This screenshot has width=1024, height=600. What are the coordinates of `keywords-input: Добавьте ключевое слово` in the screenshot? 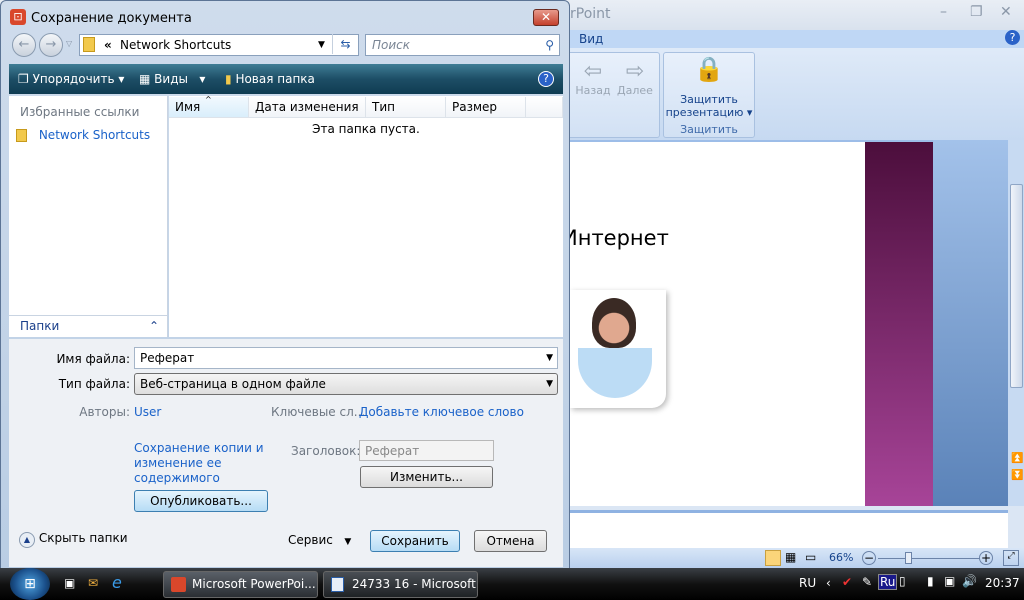 It's located at (441, 412).